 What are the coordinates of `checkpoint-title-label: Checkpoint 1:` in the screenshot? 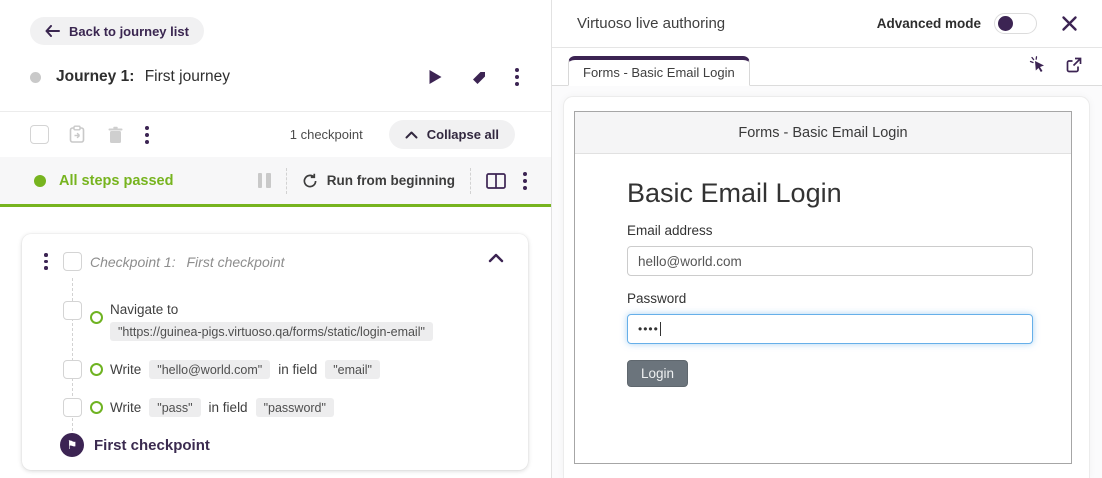 It's located at (133, 262).